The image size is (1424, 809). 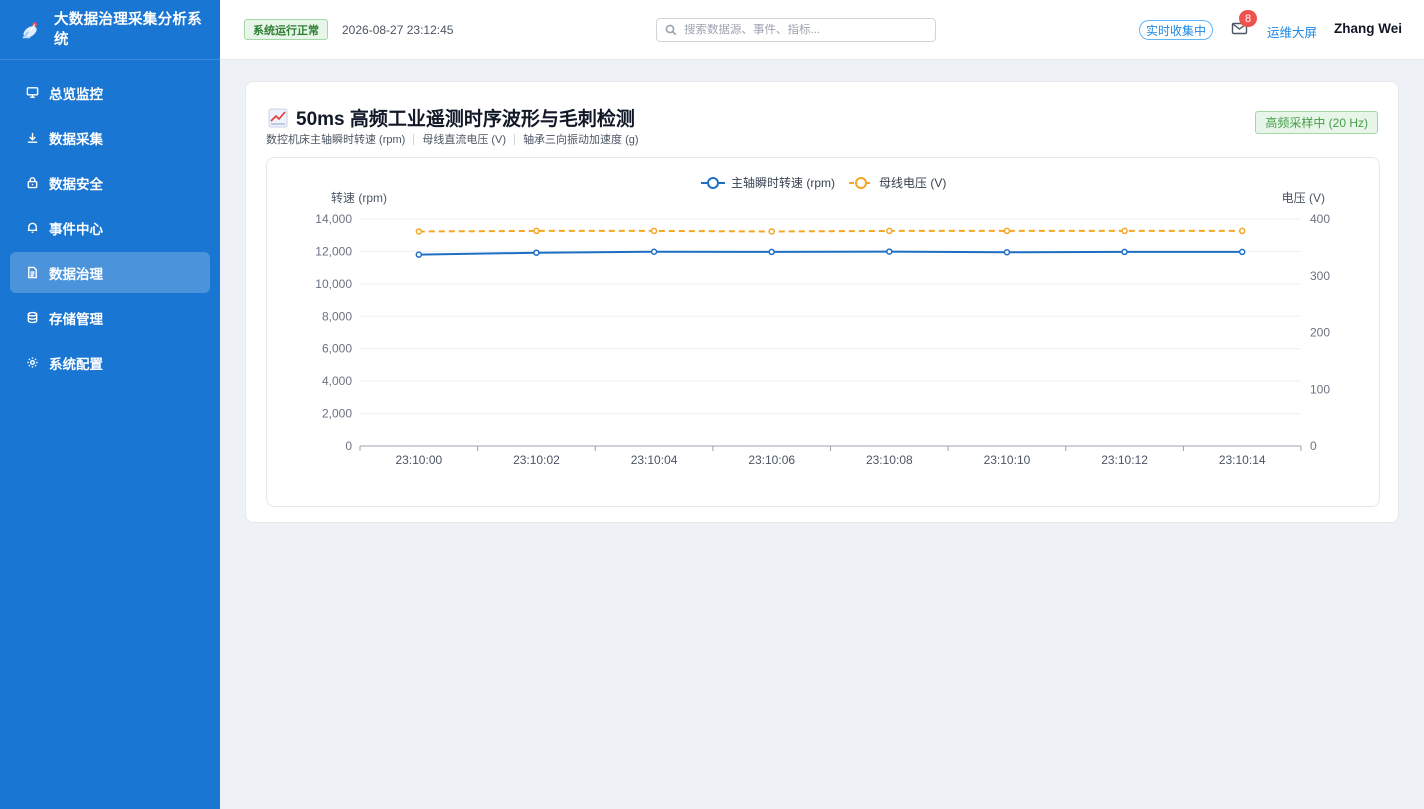 What do you see at coordinates (1292, 31) in the screenshot?
I see `ops-dashboard-link: 运维大屏` at bounding box center [1292, 31].